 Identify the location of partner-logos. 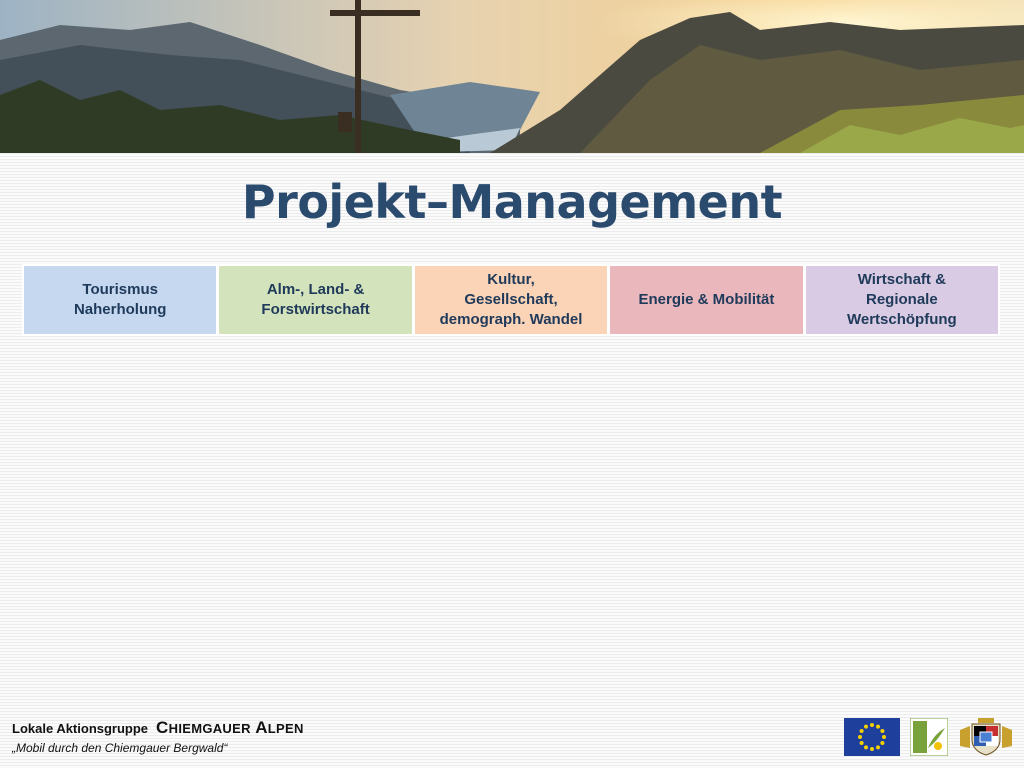
(929, 737).